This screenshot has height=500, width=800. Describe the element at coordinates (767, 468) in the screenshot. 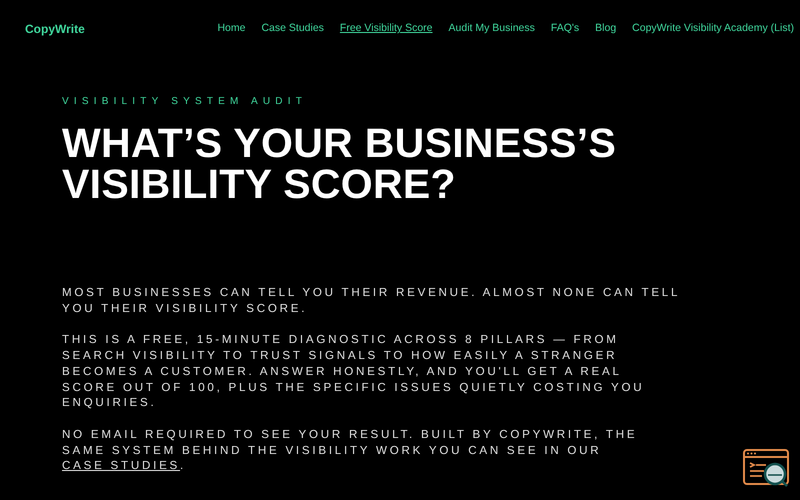

I see `browser-search-icon` at that location.